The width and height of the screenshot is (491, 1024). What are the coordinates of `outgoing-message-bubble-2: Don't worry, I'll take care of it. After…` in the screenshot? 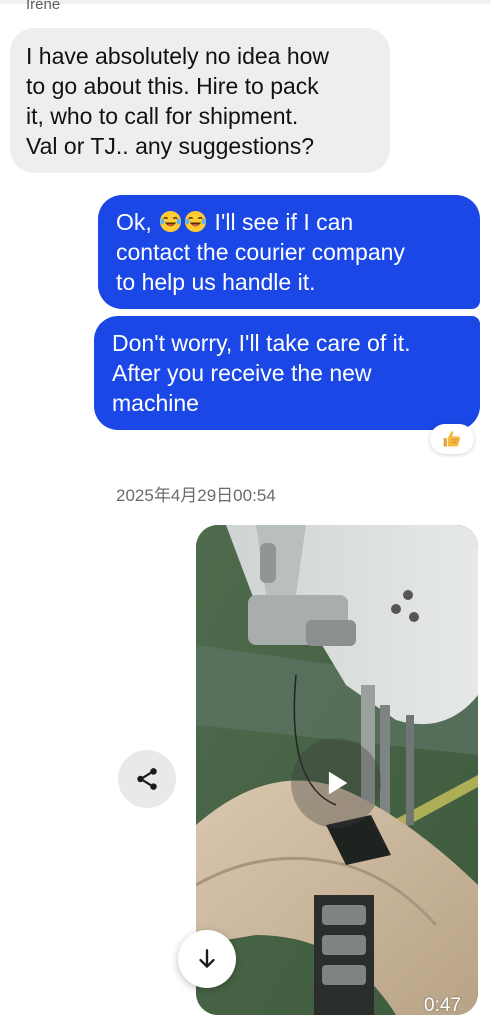 It's located at (287, 373).